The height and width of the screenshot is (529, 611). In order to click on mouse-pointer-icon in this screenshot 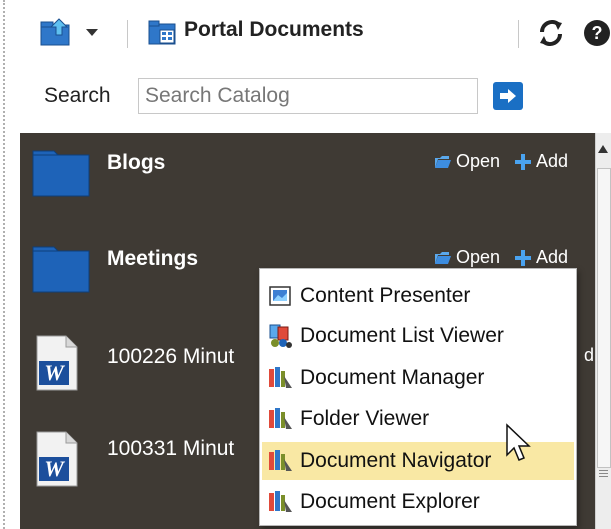, I will do `click(518, 442)`.